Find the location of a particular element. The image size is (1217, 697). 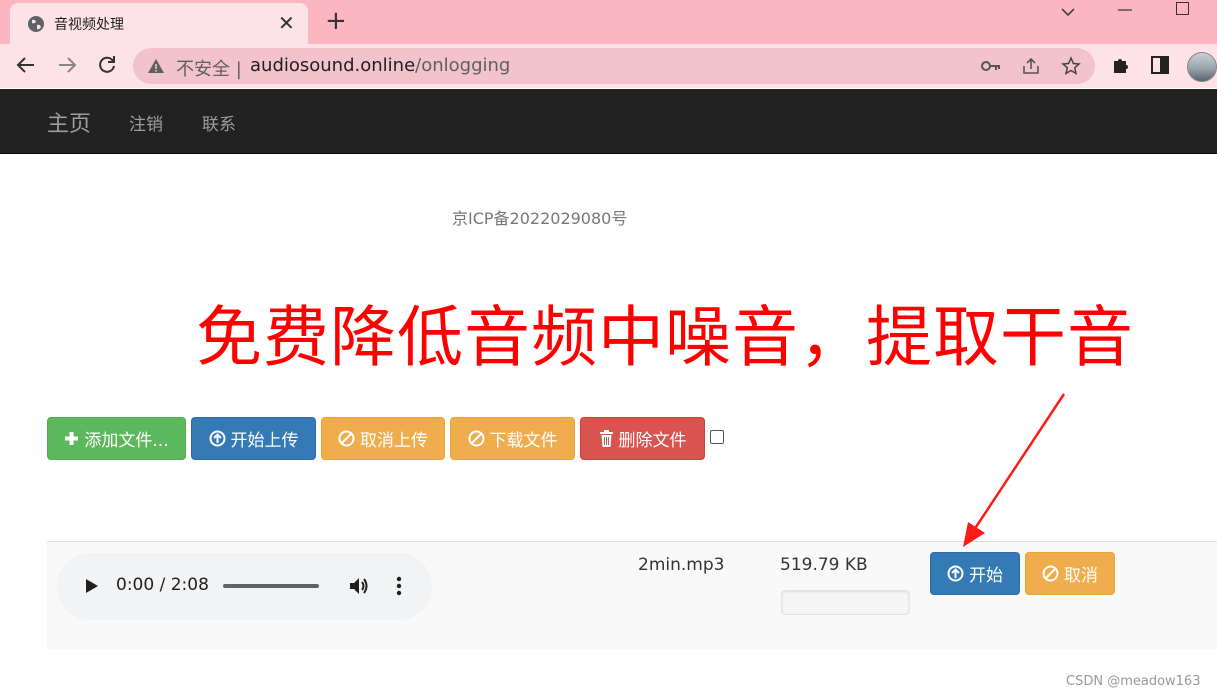

navbar-brand-home: 主页 is located at coordinates (69, 122).